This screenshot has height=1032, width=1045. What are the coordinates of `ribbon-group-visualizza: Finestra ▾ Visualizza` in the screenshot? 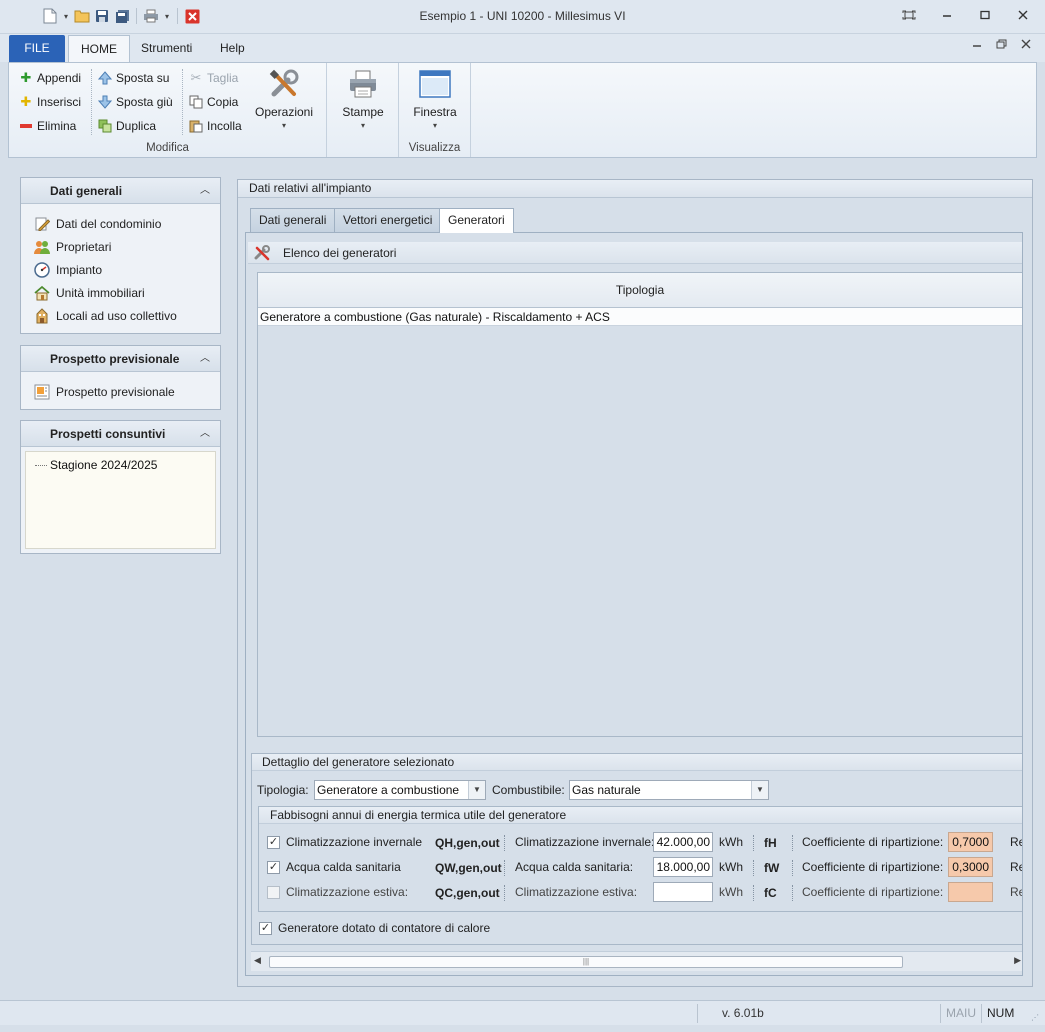 It's located at (435, 110).